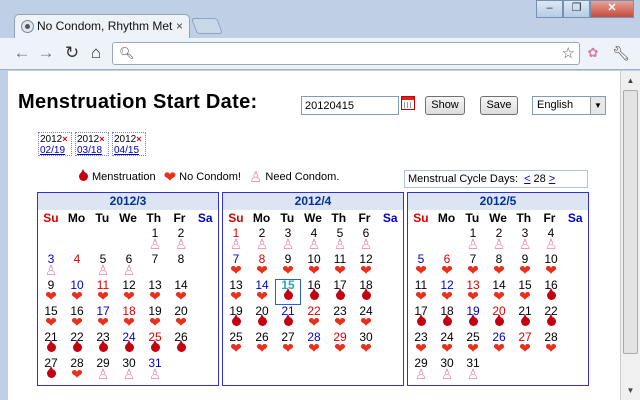 The width and height of the screenshot is (640, 400). I want to click on forward-icon: →, so click(46, 53).